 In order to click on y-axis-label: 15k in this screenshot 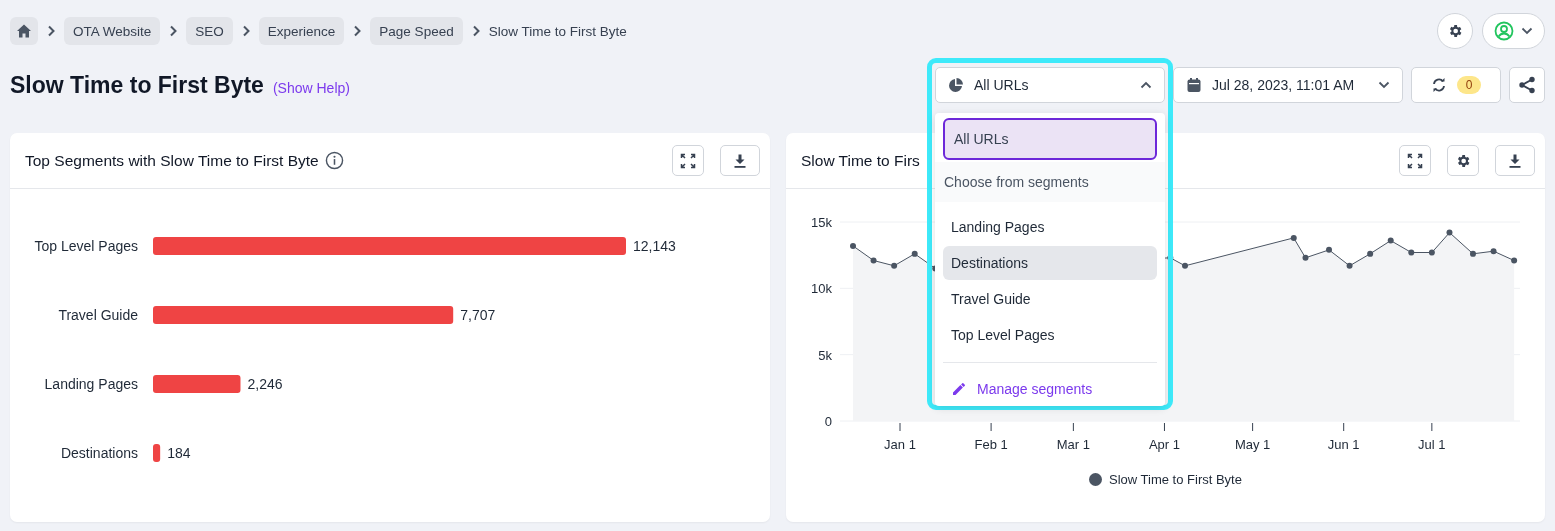, I will do `click(821, 222)`.